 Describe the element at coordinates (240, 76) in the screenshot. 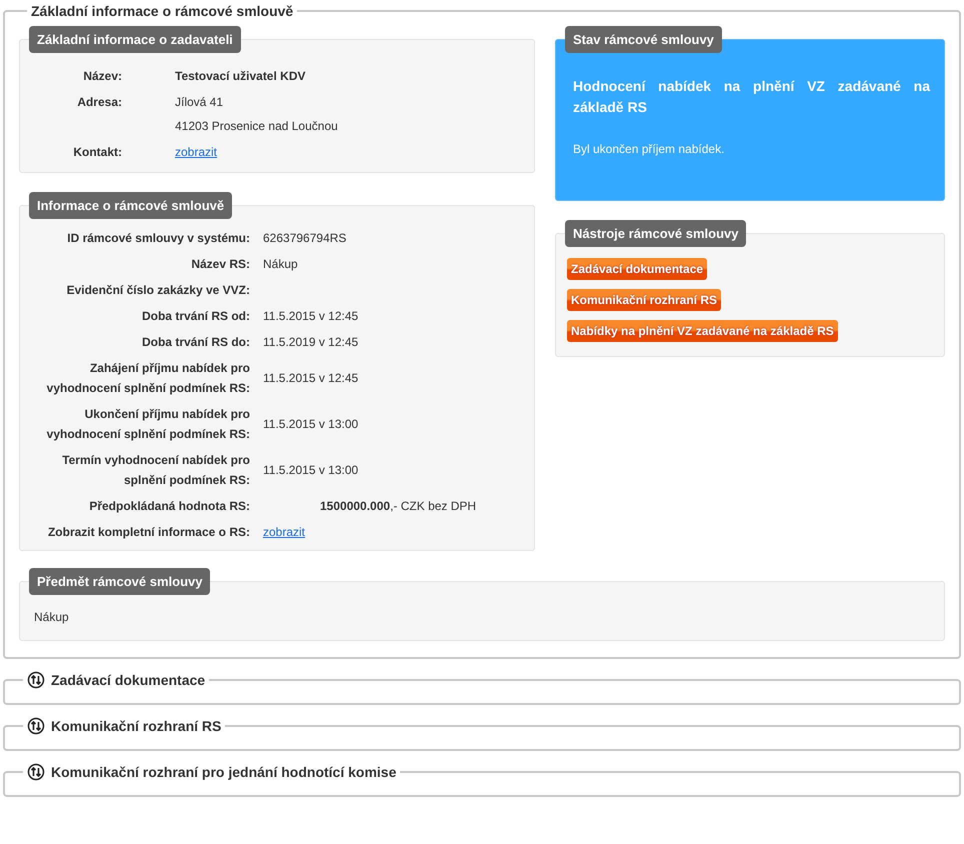

I see `field-value: Testovací uživatel KDV` at that location.